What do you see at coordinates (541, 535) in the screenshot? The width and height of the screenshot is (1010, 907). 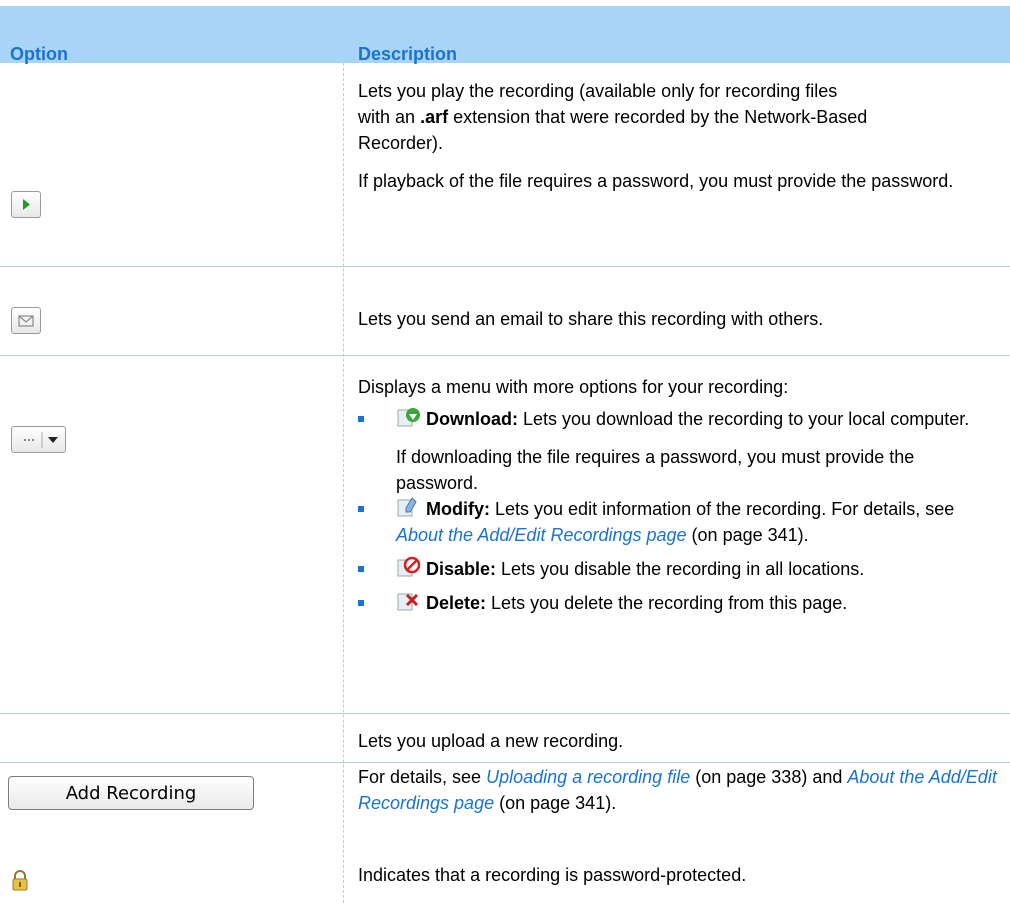 I see `about-add-edit-recordings-link: About the Add/Edit Recordings page` at bounding box center [541, 535].